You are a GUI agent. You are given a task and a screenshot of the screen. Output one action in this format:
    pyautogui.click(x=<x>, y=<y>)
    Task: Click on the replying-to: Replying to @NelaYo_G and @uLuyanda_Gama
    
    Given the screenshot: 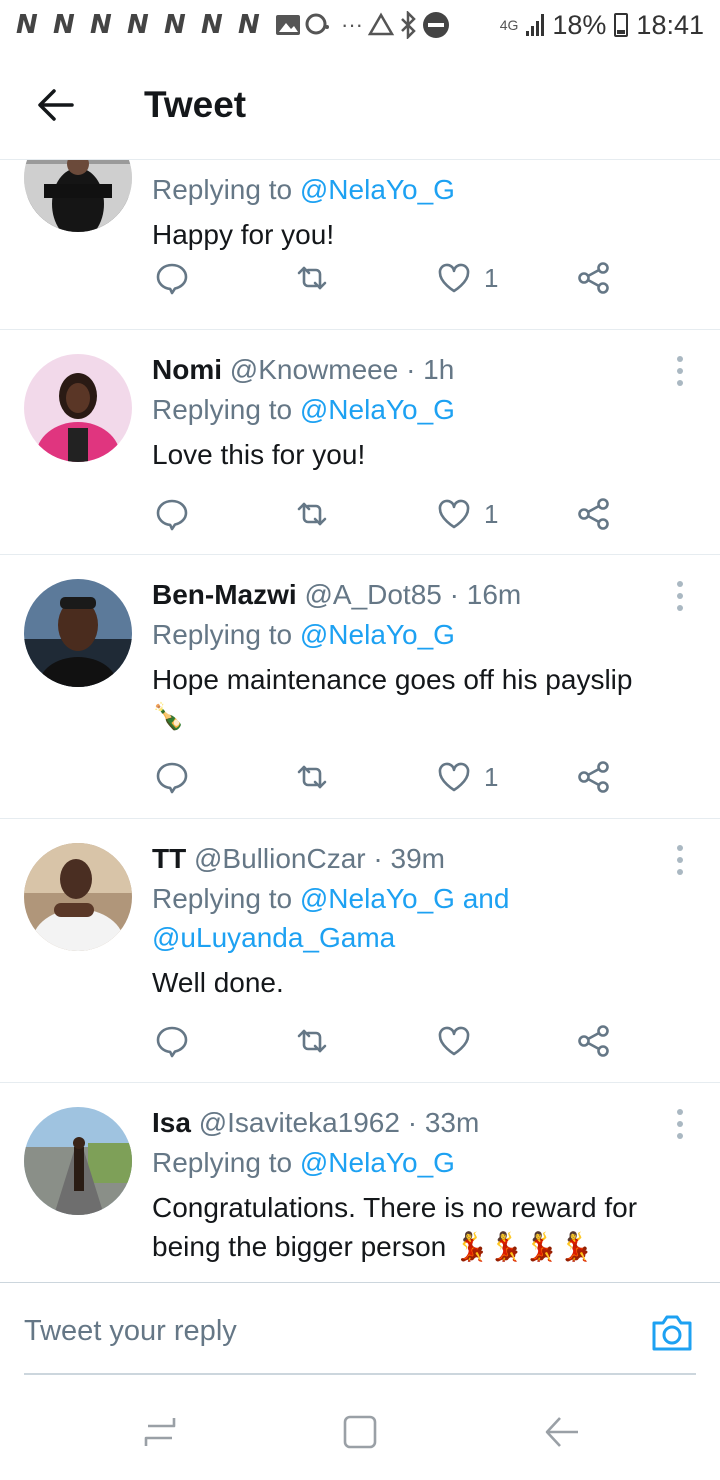 What is the action you would take?
    pyautogui.click(x=331, y=918)
    